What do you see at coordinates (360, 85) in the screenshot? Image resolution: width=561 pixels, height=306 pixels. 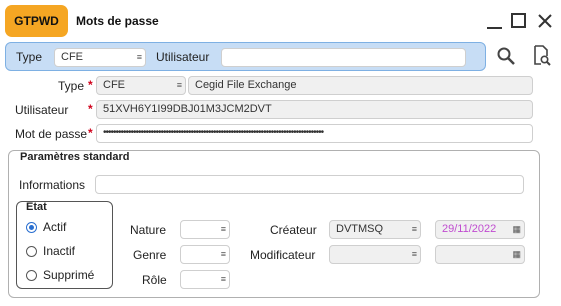 I see `type-name-field: Cegid File Exchange` at bounding box center [360, 85].